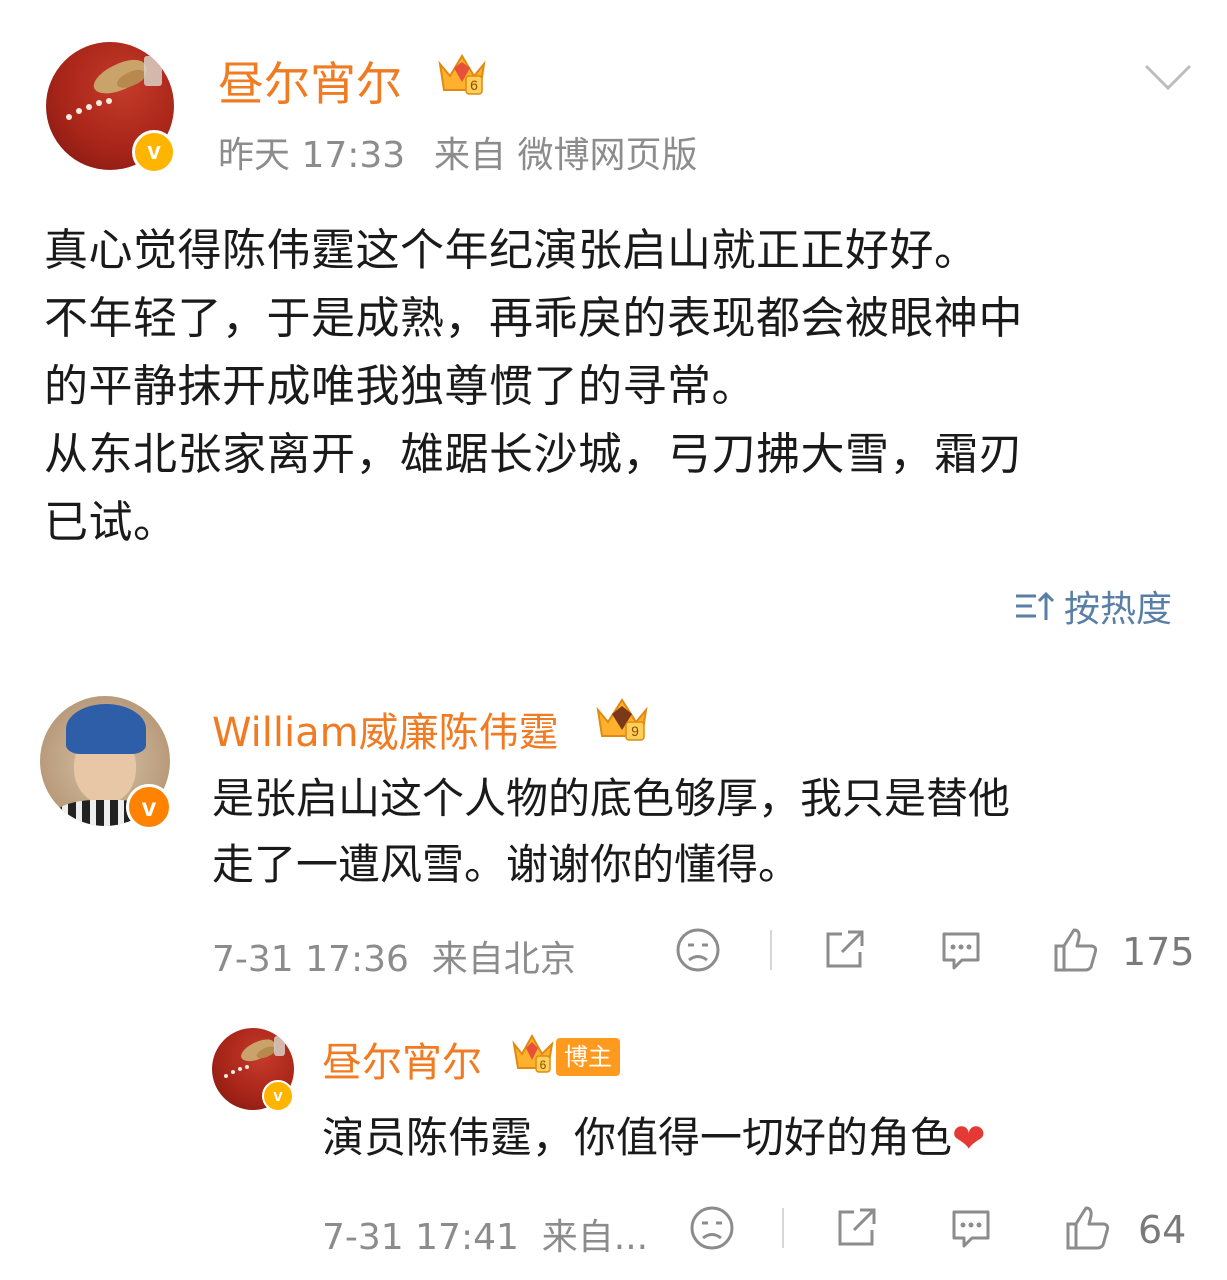 The image size is (1227, 1280). Describe the element at coordinates (1168, 77) in the screenshot. I see `chevron-down-icon` at that location.